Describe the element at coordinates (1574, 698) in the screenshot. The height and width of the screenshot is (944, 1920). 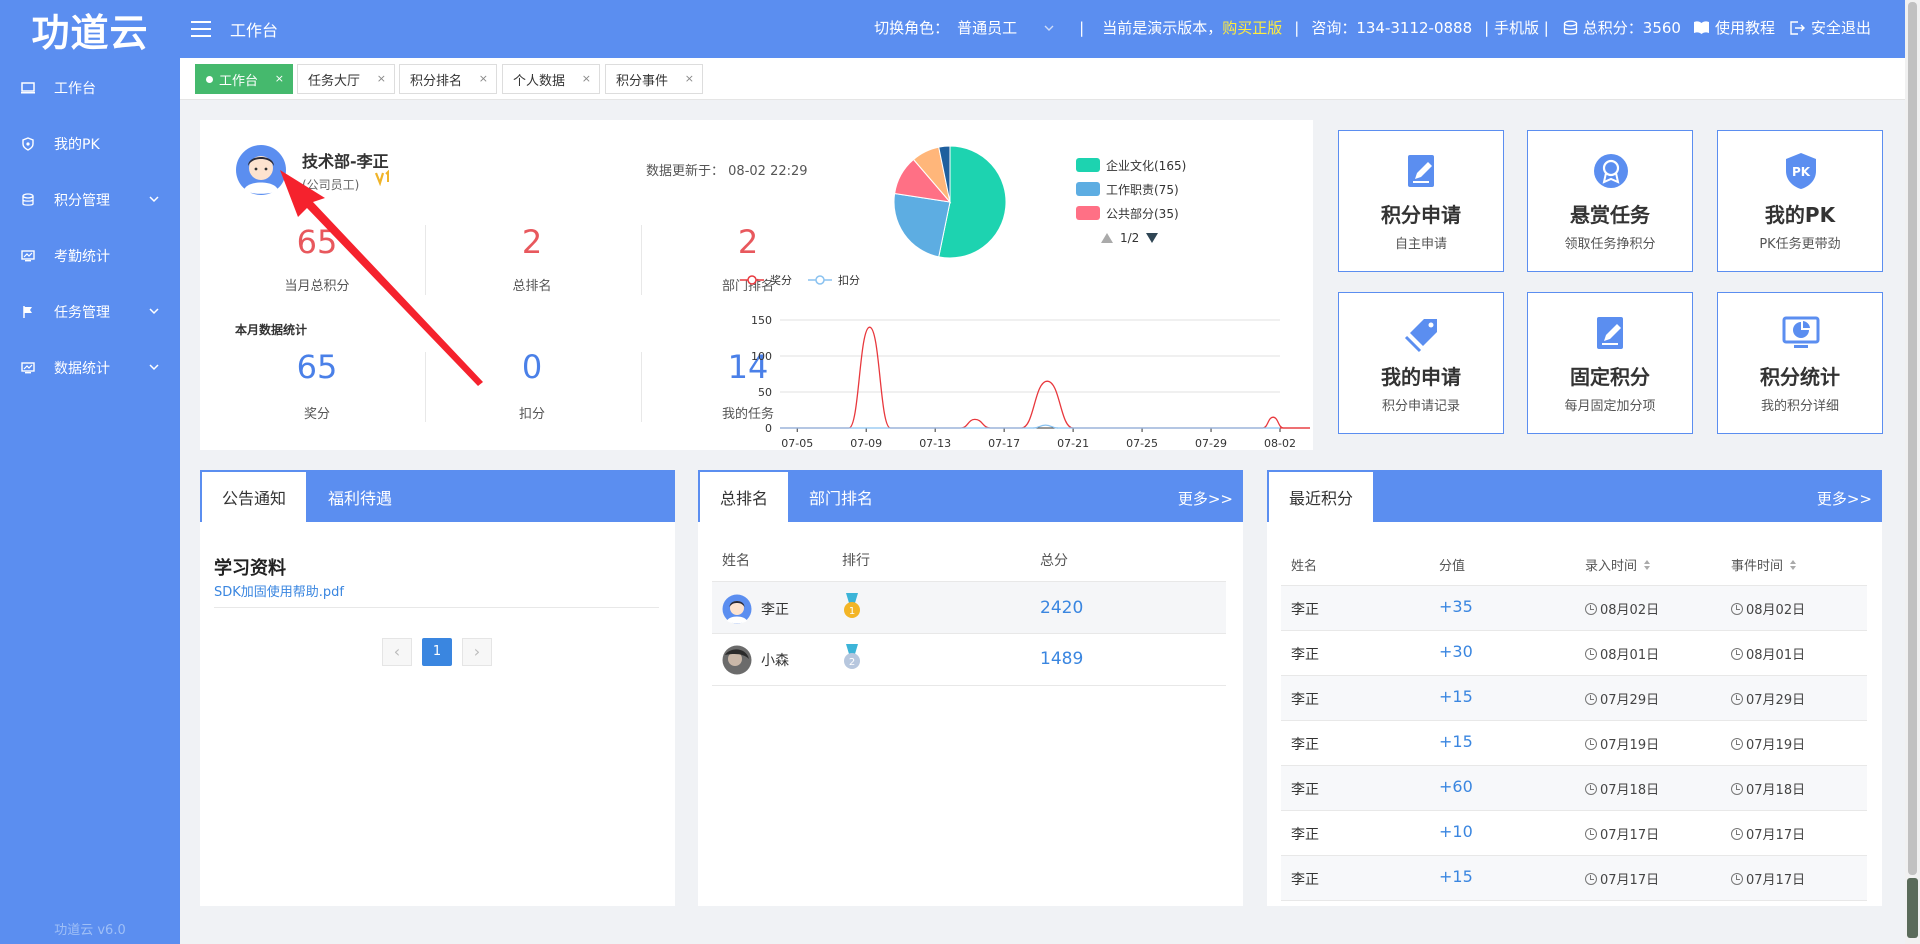
I see `table-row: 李正 +15 07月29日 07月29日` at that location.